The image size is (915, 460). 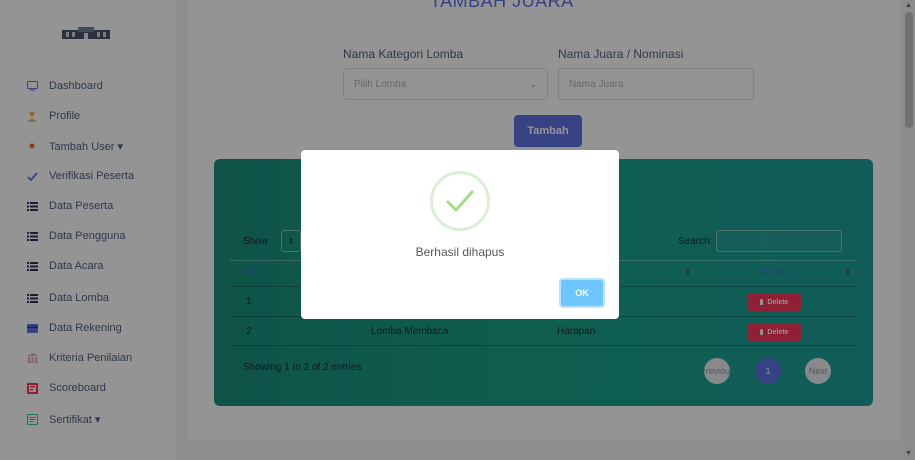 I want to click on ok-button: OK, so click(x=582, y=293).